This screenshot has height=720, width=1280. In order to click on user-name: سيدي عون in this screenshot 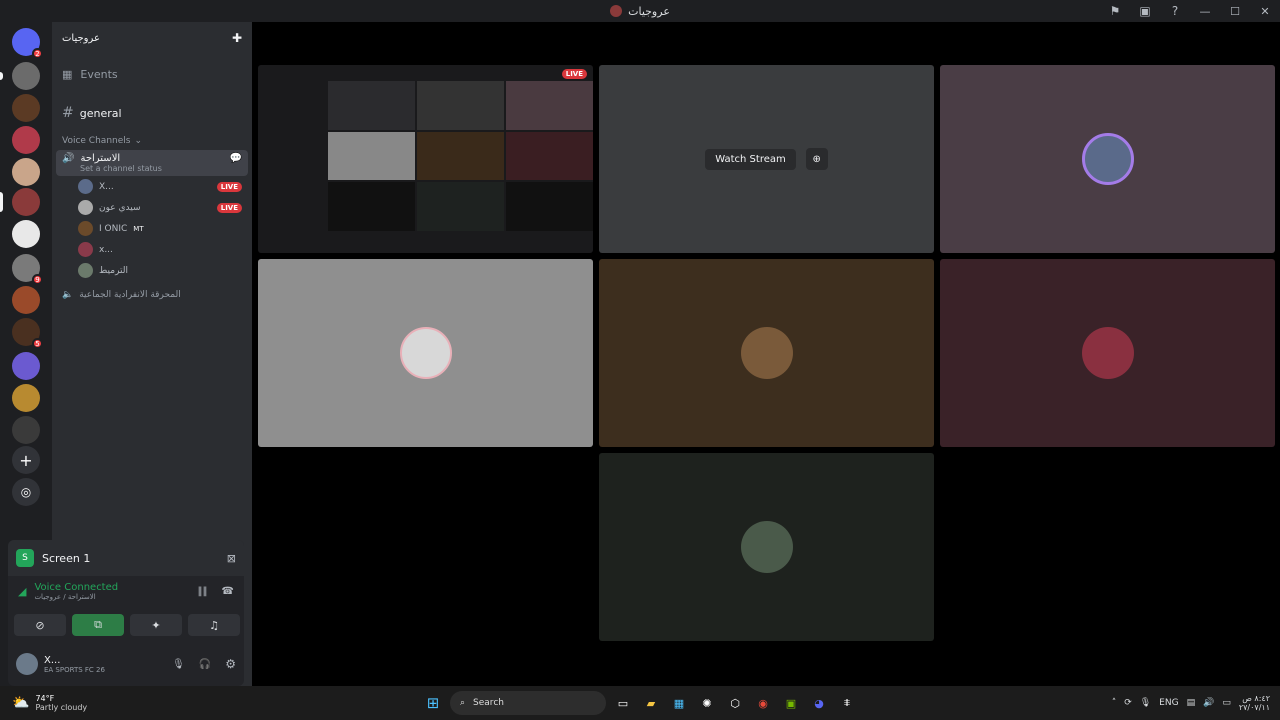, I will do `click(120, 207)`.